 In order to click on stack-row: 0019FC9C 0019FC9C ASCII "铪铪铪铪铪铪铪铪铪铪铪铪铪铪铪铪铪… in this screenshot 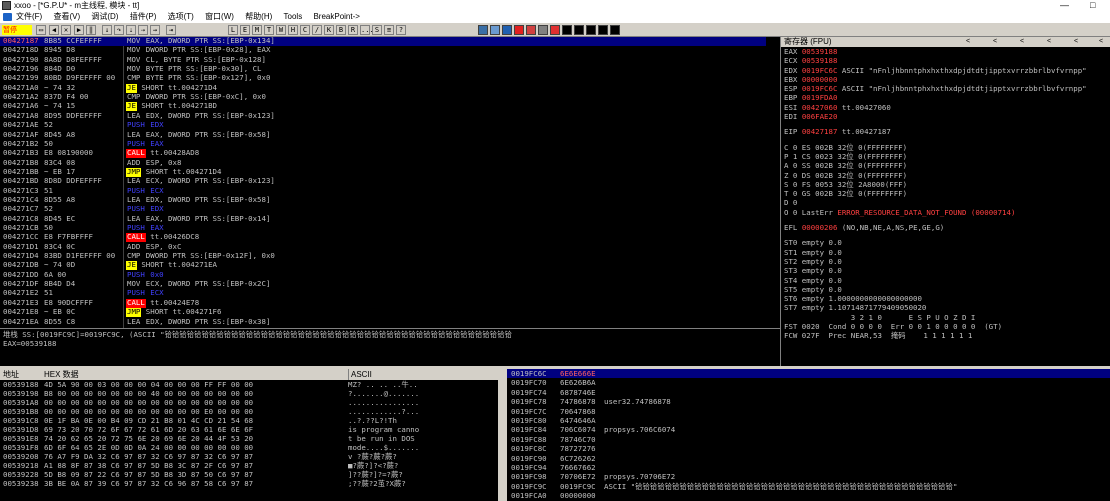, I will do `click(808, 486)`.